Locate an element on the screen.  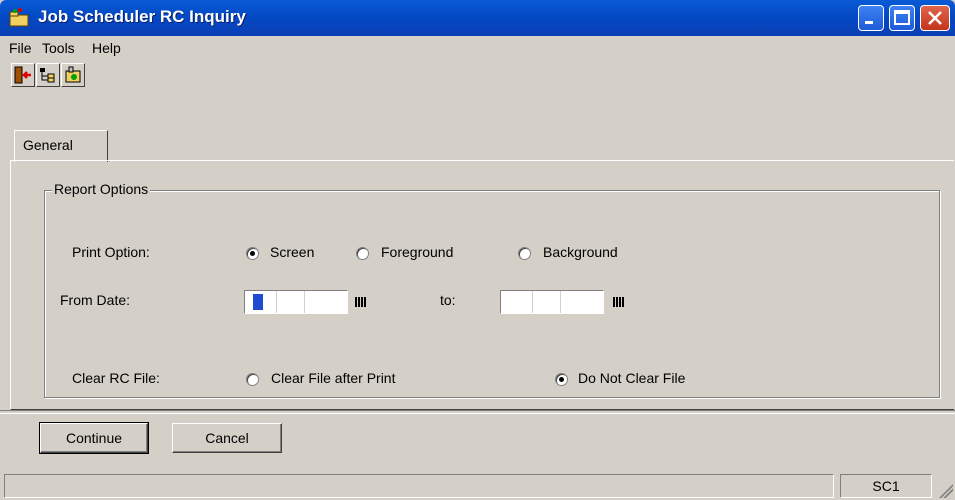
tree-icon is located at coordinates (47, 75).